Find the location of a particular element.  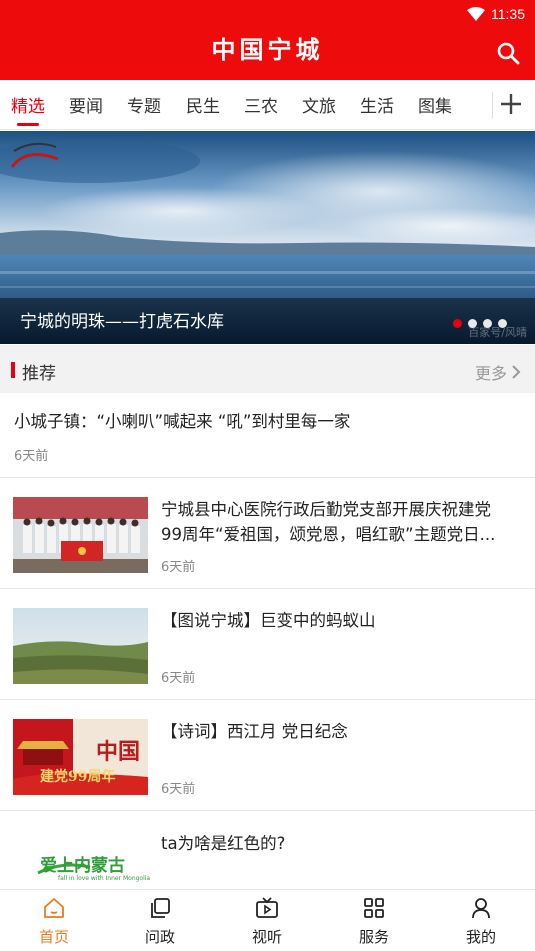

article-title: 【图说宁城】巨变中的蚂蚁山 is located at coordinates (268, 620).